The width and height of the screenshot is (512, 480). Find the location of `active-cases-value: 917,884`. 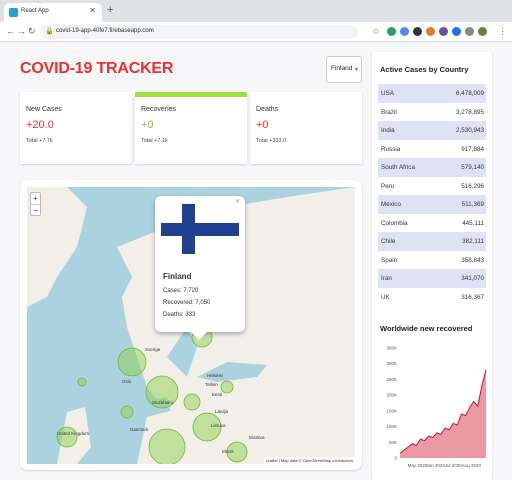

active-cases-value: 917,884 is located at coordinates (472, 149).